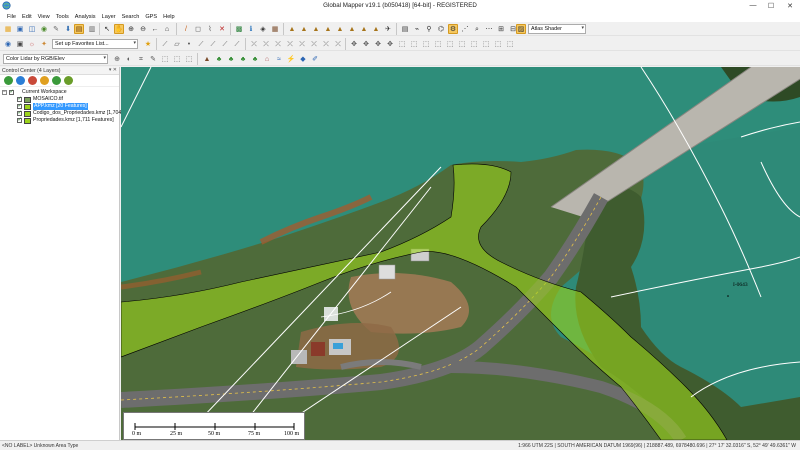 This screenshot has height=450, width=800. What do you see at coordinates (117, 59) in the screenshot?
I see `lidar-filter-icon: ⊕` at bounding box center [117, 59].